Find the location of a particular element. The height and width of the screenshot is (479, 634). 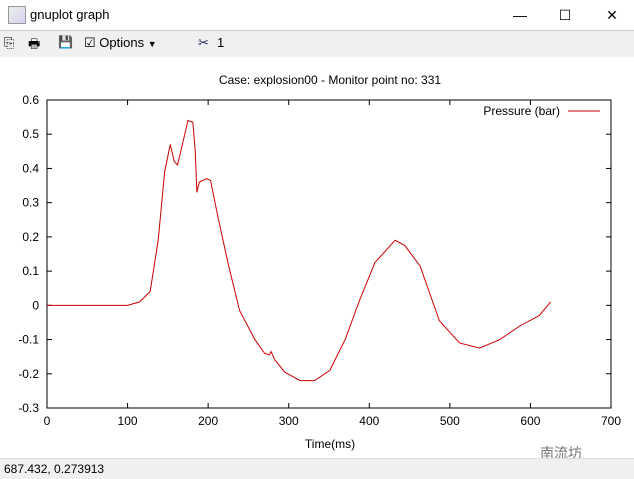

y-tick-label: -0.1 is located at coordinates (28, 340).